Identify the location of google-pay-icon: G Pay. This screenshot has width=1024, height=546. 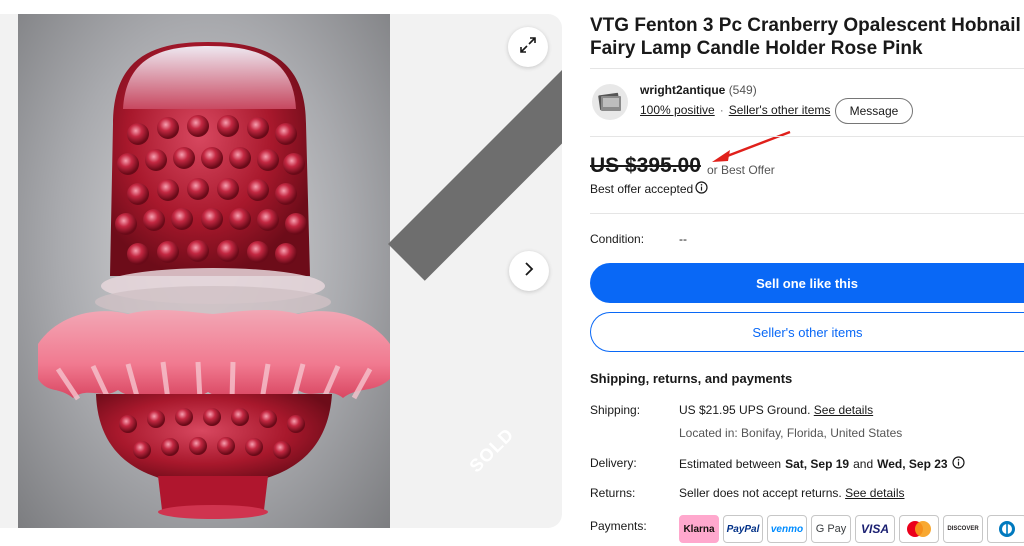
(831, 529).